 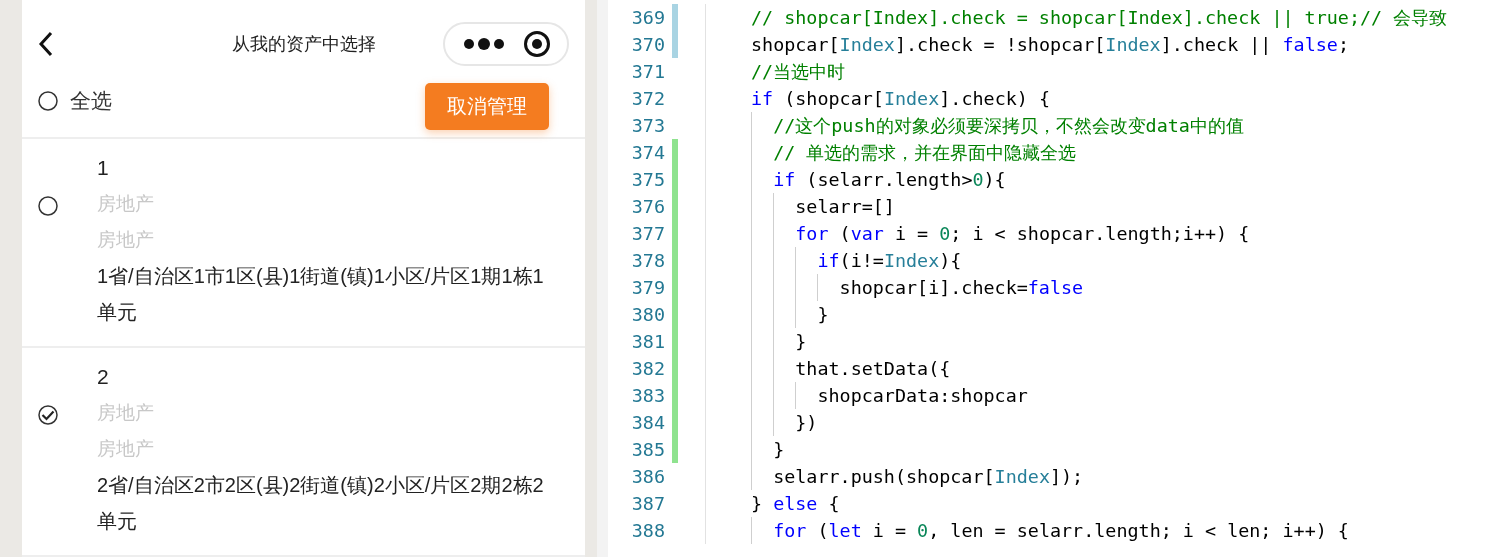 I want to click on asset-number: 2, so click(x=103, y=377).